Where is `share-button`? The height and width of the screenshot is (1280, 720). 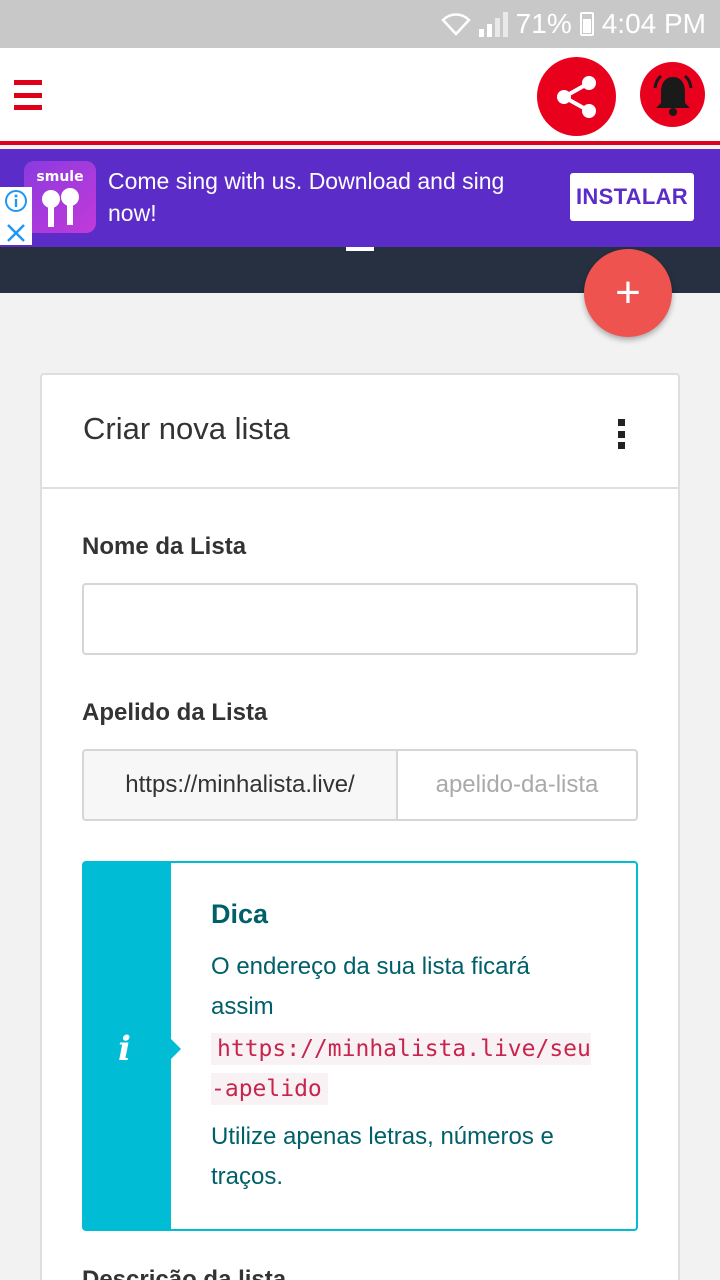
share-button is located at coordinates (576, 96).